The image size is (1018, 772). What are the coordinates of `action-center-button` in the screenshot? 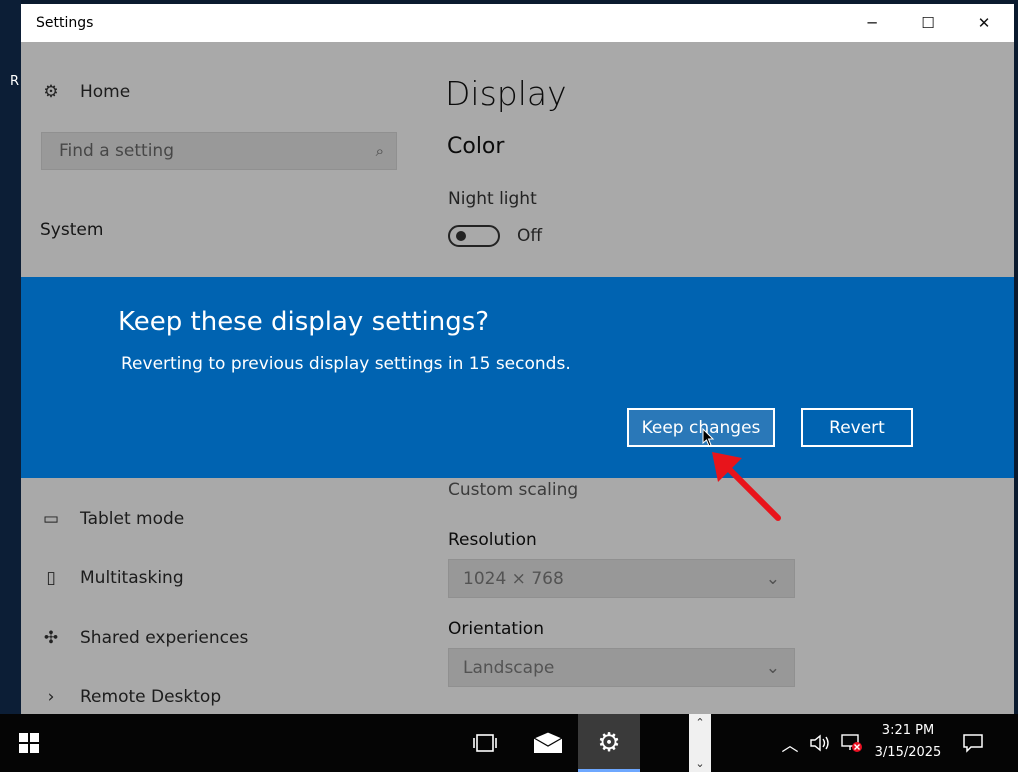 It's located at (973, 743).